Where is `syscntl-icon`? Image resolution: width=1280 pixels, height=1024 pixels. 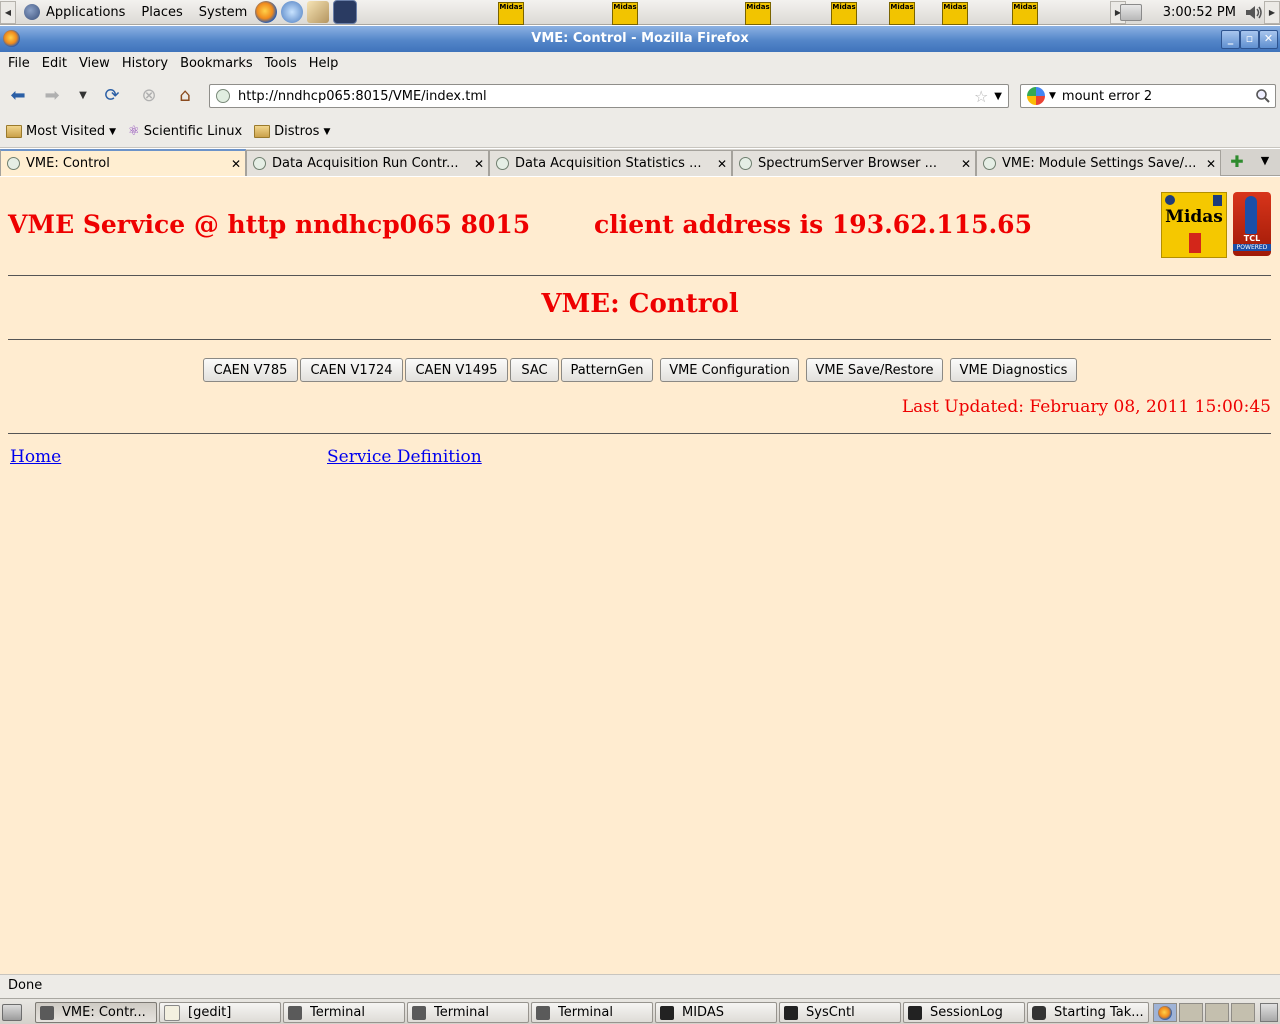 syscntl-icon is located at coordinates (791, 1012).